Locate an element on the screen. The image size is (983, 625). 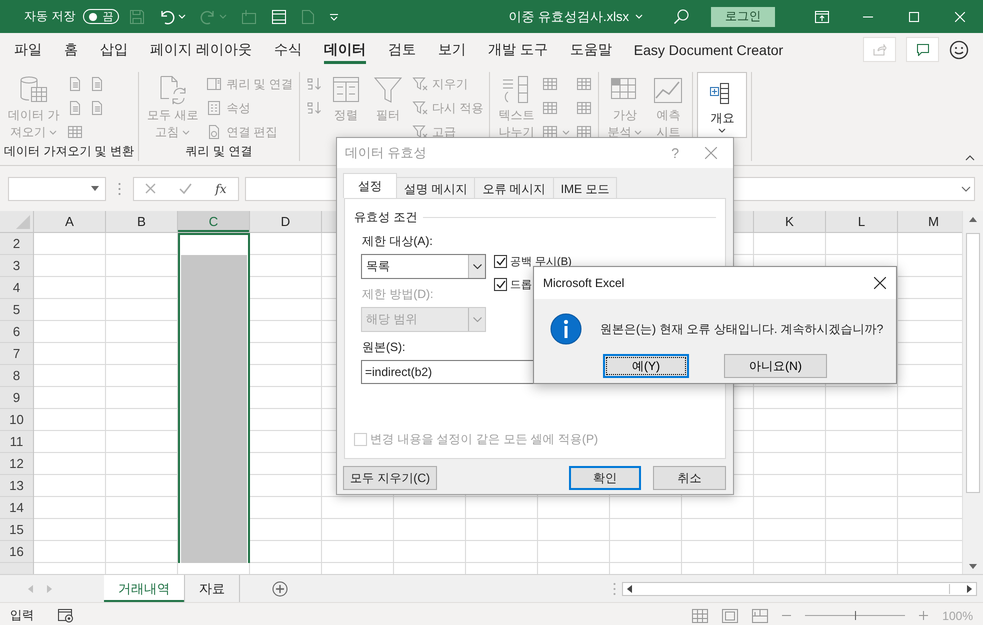
horizontal-scrollbar is located at coordinates (799, 589).